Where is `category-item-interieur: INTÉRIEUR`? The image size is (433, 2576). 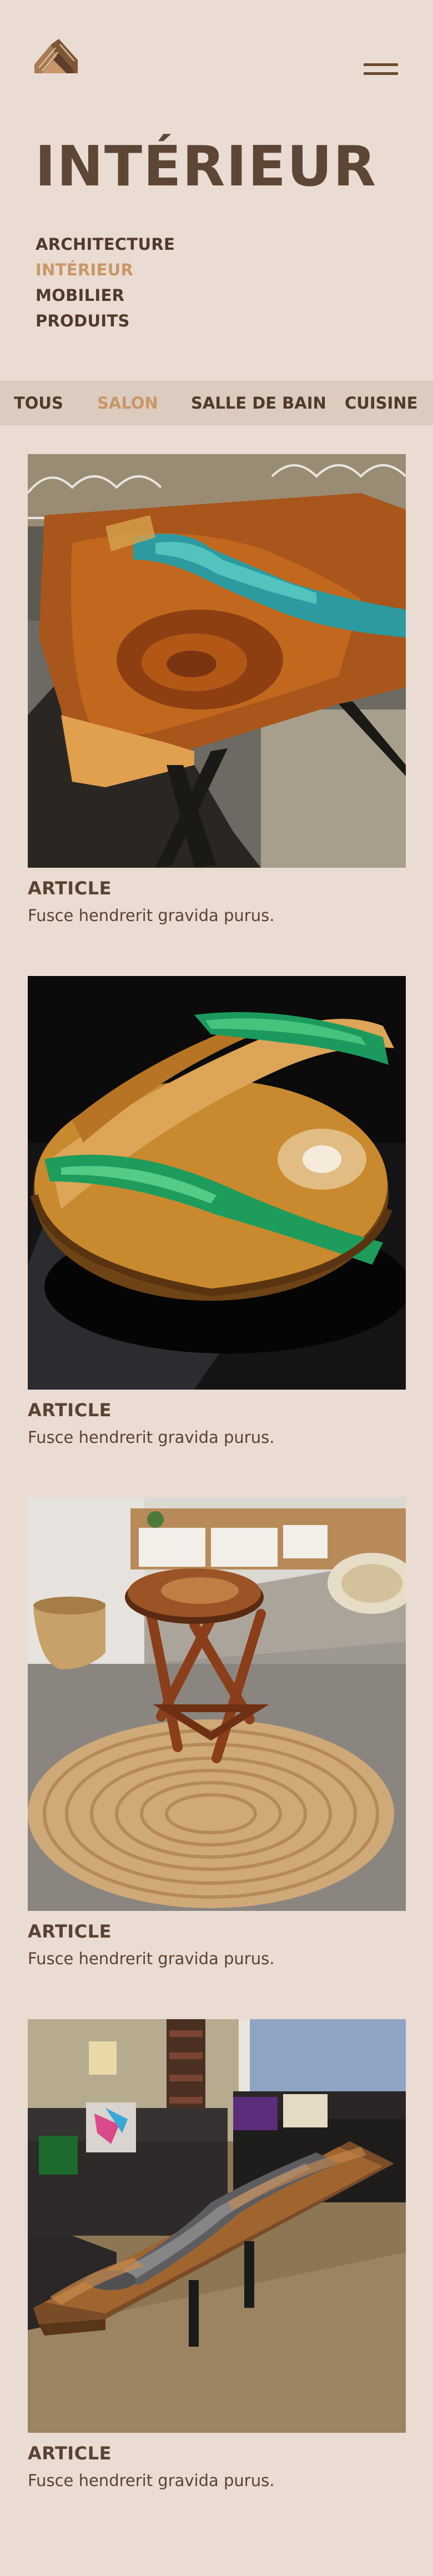 category-item-interieur: INTÉRIEUR is located at coordinates (105, 270).